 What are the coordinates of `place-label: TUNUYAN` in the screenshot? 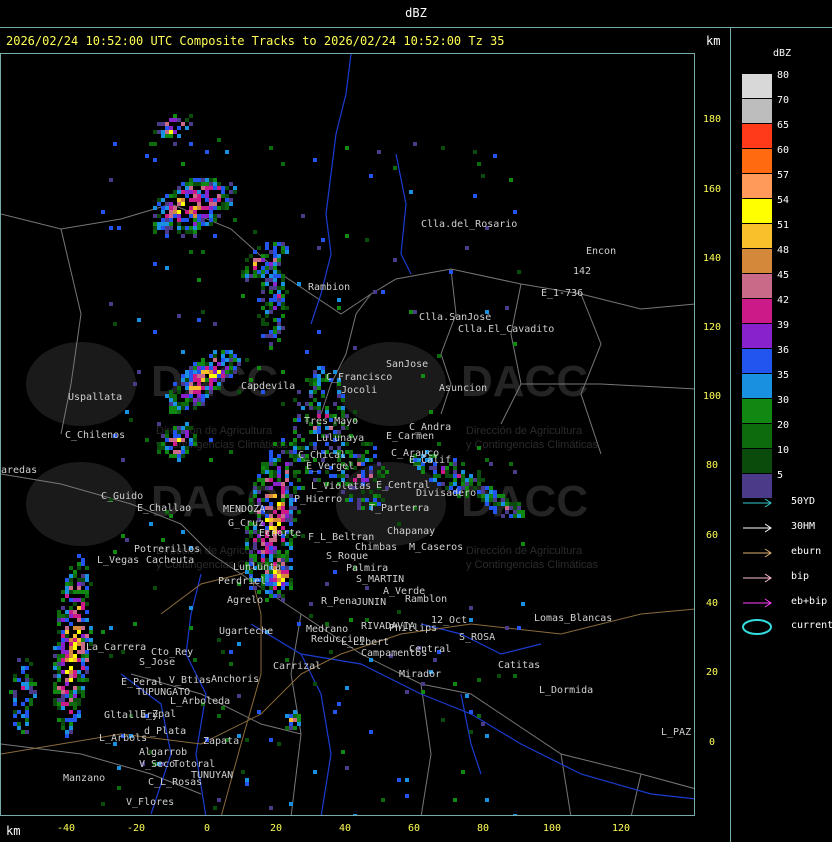 It's located at (212, 775).